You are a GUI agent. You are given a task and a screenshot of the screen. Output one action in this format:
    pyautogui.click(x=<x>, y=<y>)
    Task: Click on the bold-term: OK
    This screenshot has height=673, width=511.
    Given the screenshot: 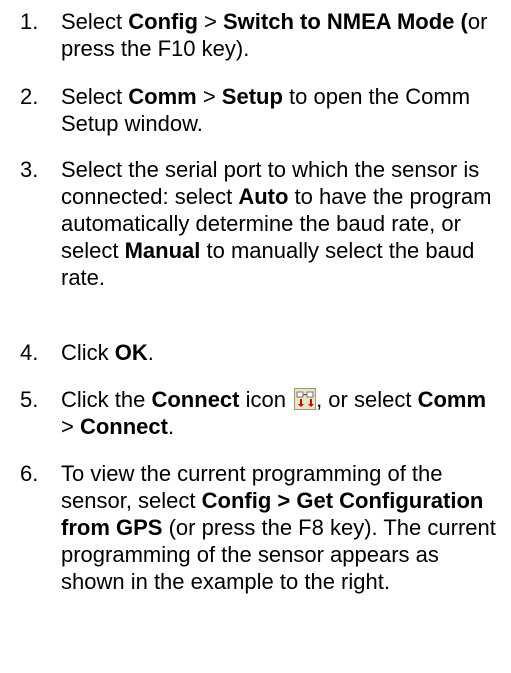 What is the action you would take?
    pyautogui.click(x=131, y=352)
    